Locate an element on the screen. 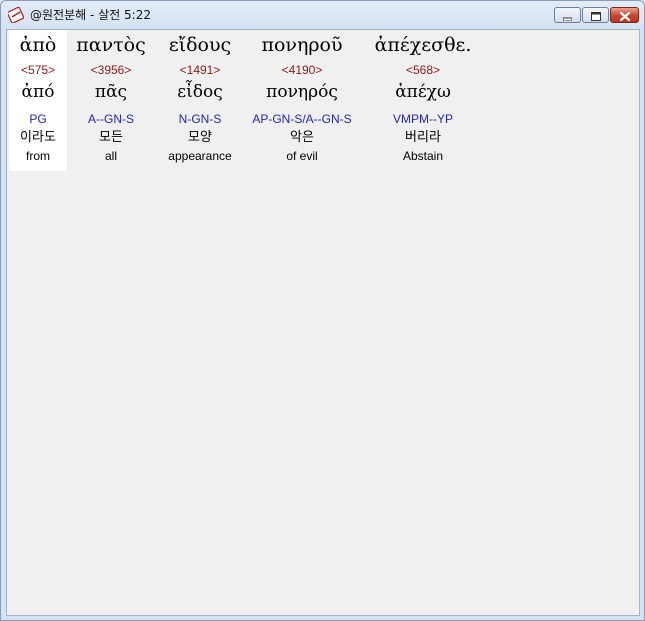 The width and height of the screenshot is (645, 621). parse-code: VMPM--YP is located at coordinates (423, 119).